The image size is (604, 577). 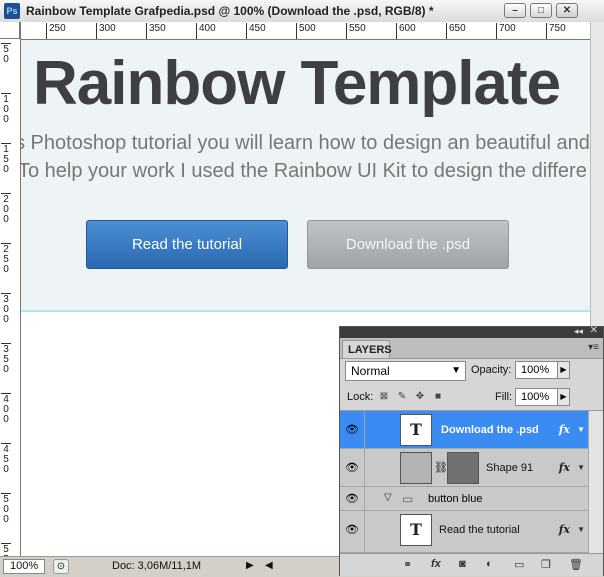 What do you see at coordinates (490, 430) in the screenshot?
I see `layer-name: Download the .psd` at bounding box center [490, 430].